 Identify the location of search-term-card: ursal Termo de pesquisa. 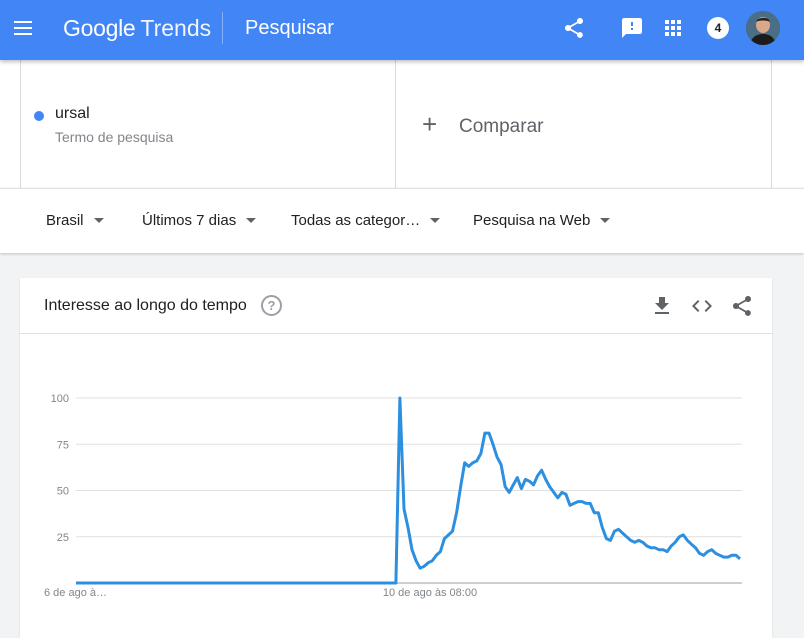
(208, 124).